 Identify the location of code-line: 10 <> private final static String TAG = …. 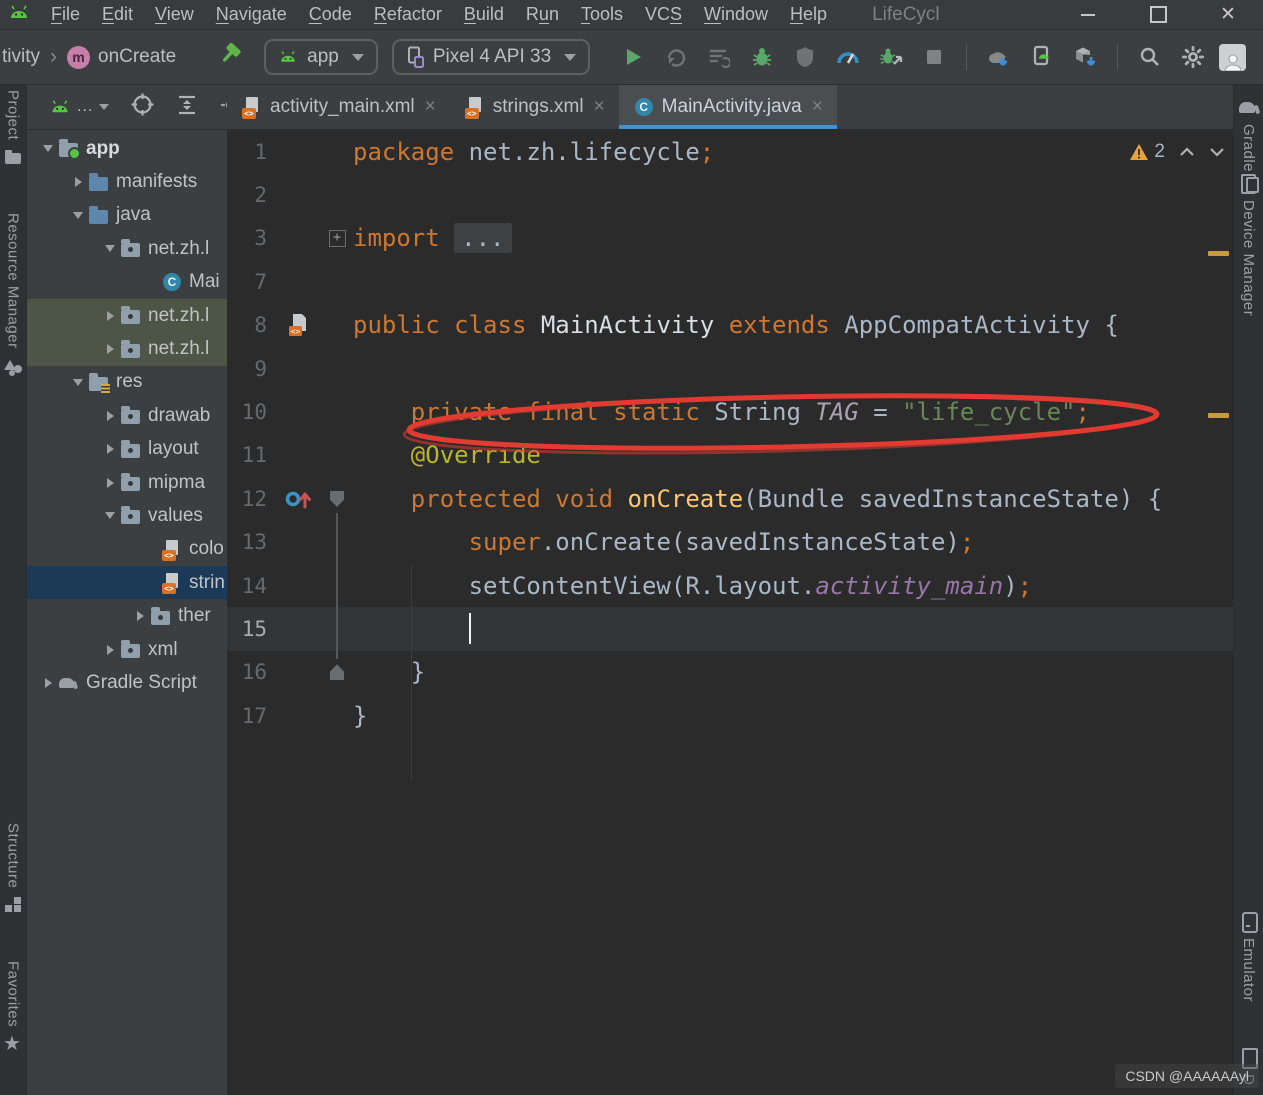
(730, 411).